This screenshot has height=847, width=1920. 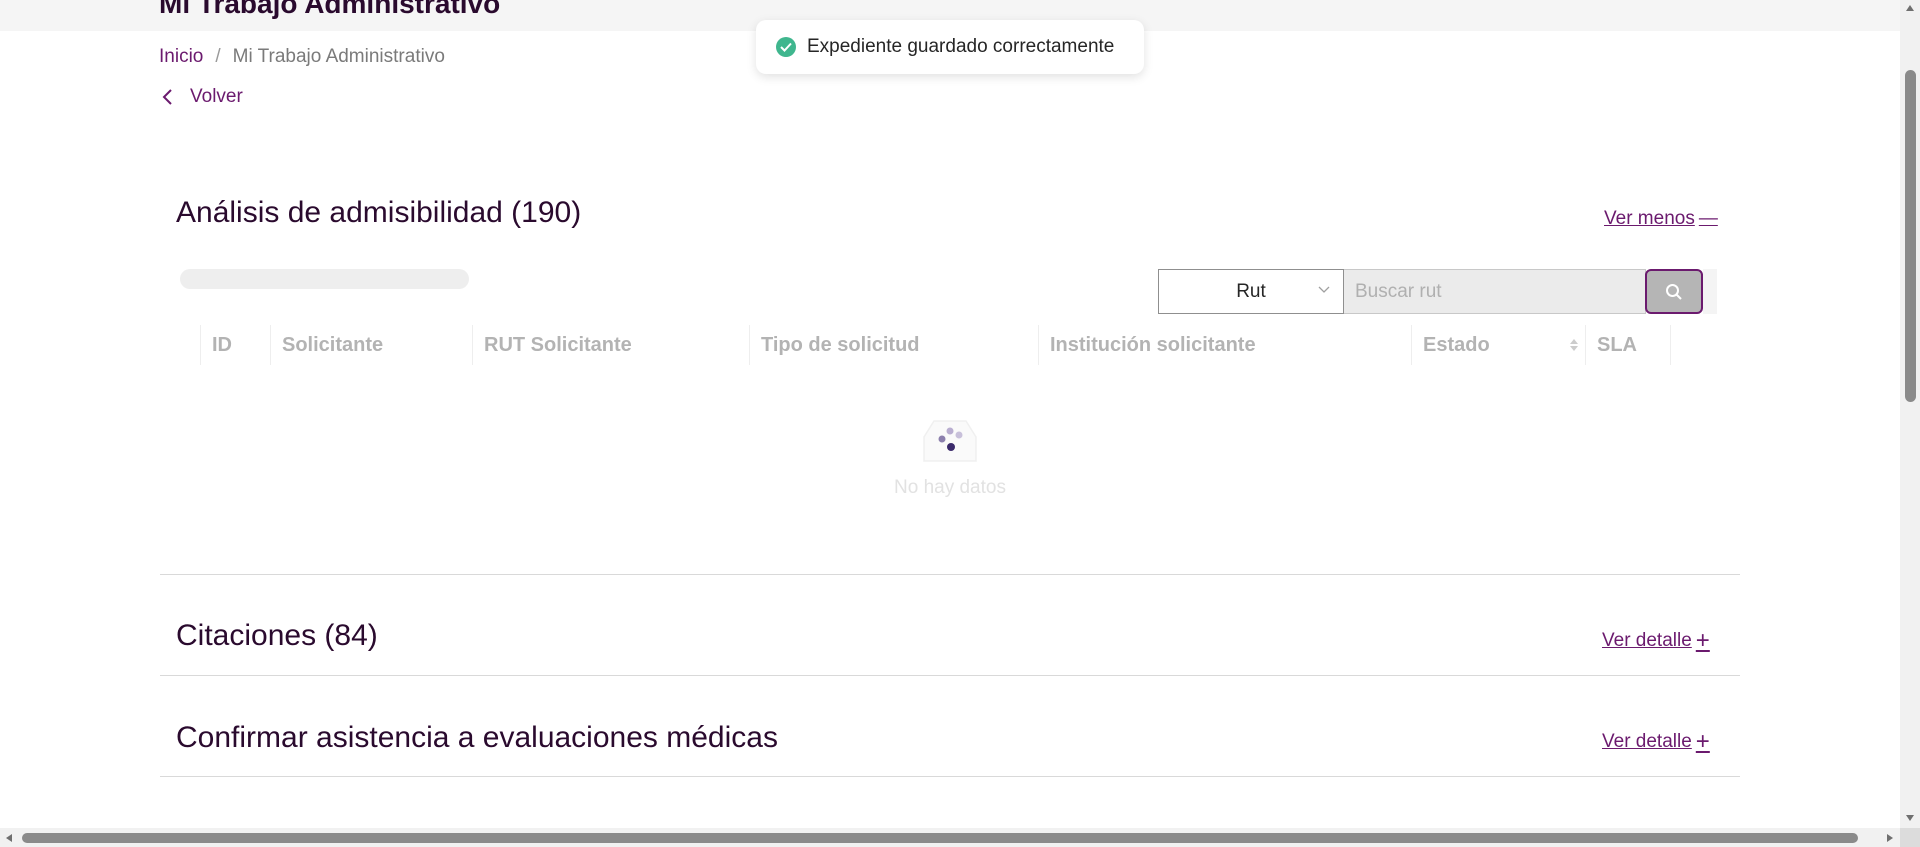 I want to click on breadcrumb: Inicio / Mi Trabajo Administrativo, so click(x=302, y=57).